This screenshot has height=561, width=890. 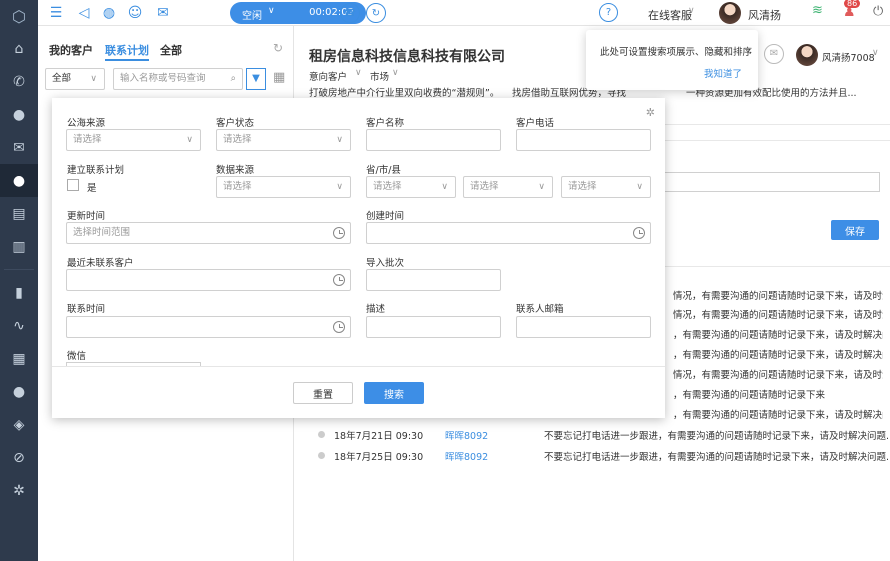 What do you see at coordinates (19, 246) in the screenshot?
I see `book-icon: ▥` at bounding box center [19, 246].